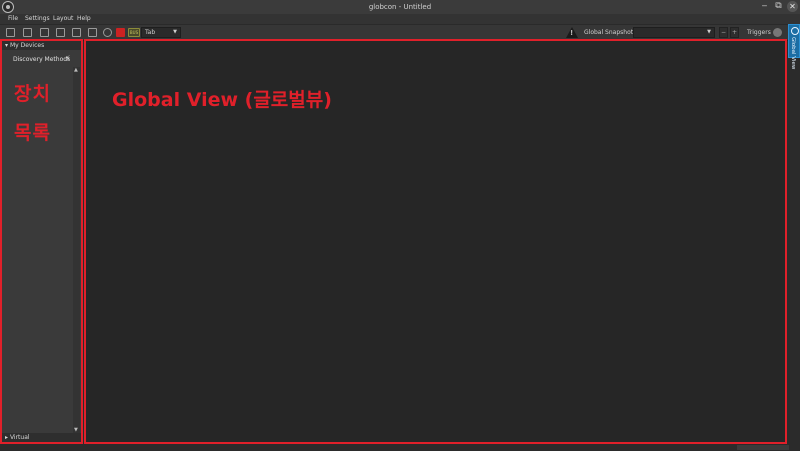  What do you see at coordinates (759, 32) in the screenshot?
I see `triggers-label: Triggers` at bounding box center [759, 32].